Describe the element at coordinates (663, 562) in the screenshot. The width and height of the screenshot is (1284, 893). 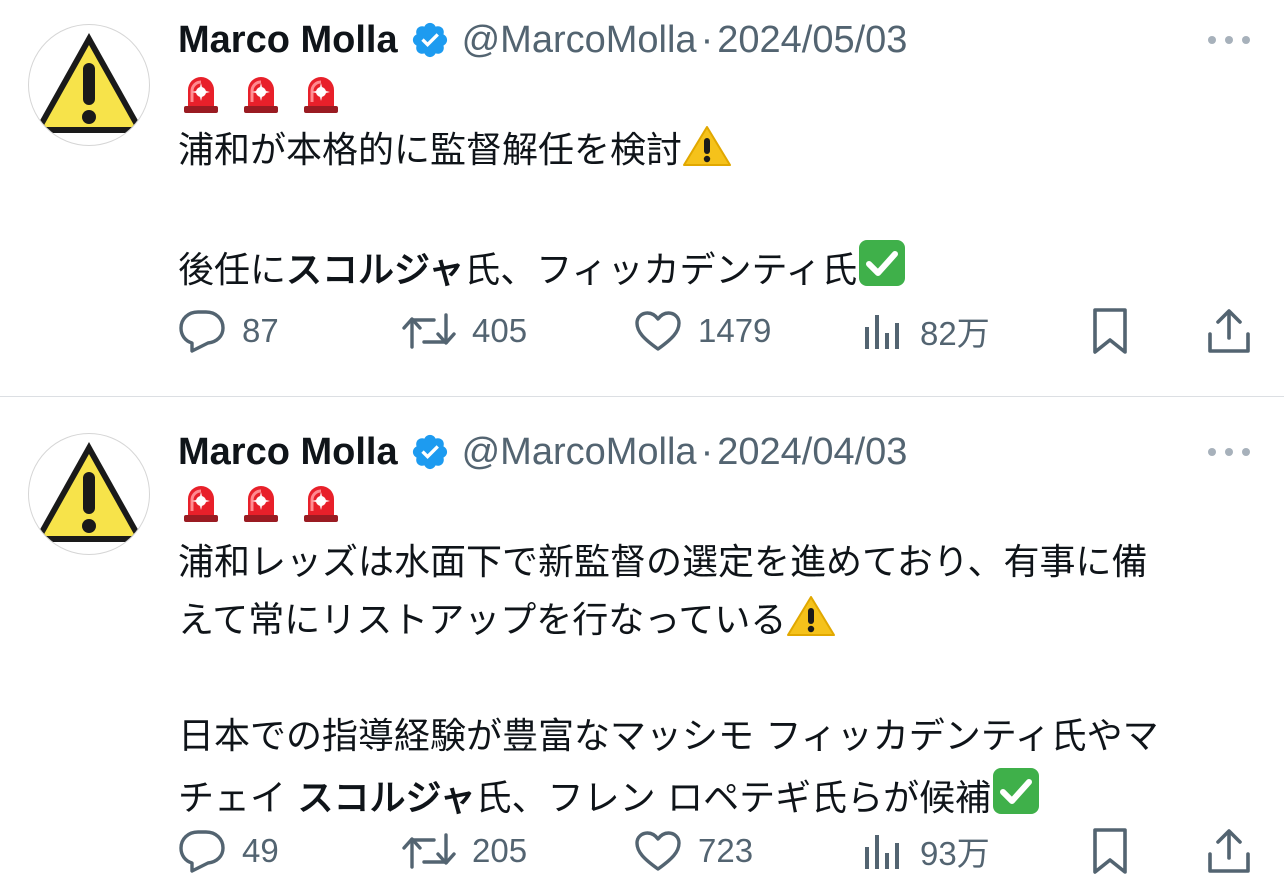
I see `text-segment: 浦和レッズは水面下で新監督の選定を進めており、有事に備` at that location.